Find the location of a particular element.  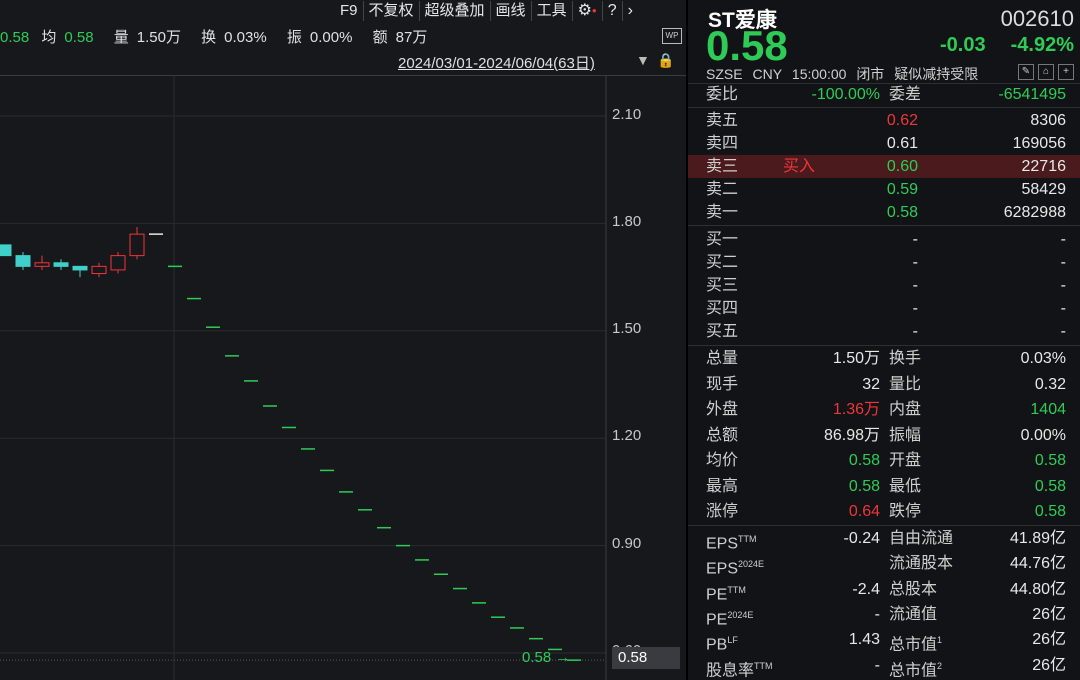

ask-row: 卖二 0.59 58429 is located at coordinates (884, 189).